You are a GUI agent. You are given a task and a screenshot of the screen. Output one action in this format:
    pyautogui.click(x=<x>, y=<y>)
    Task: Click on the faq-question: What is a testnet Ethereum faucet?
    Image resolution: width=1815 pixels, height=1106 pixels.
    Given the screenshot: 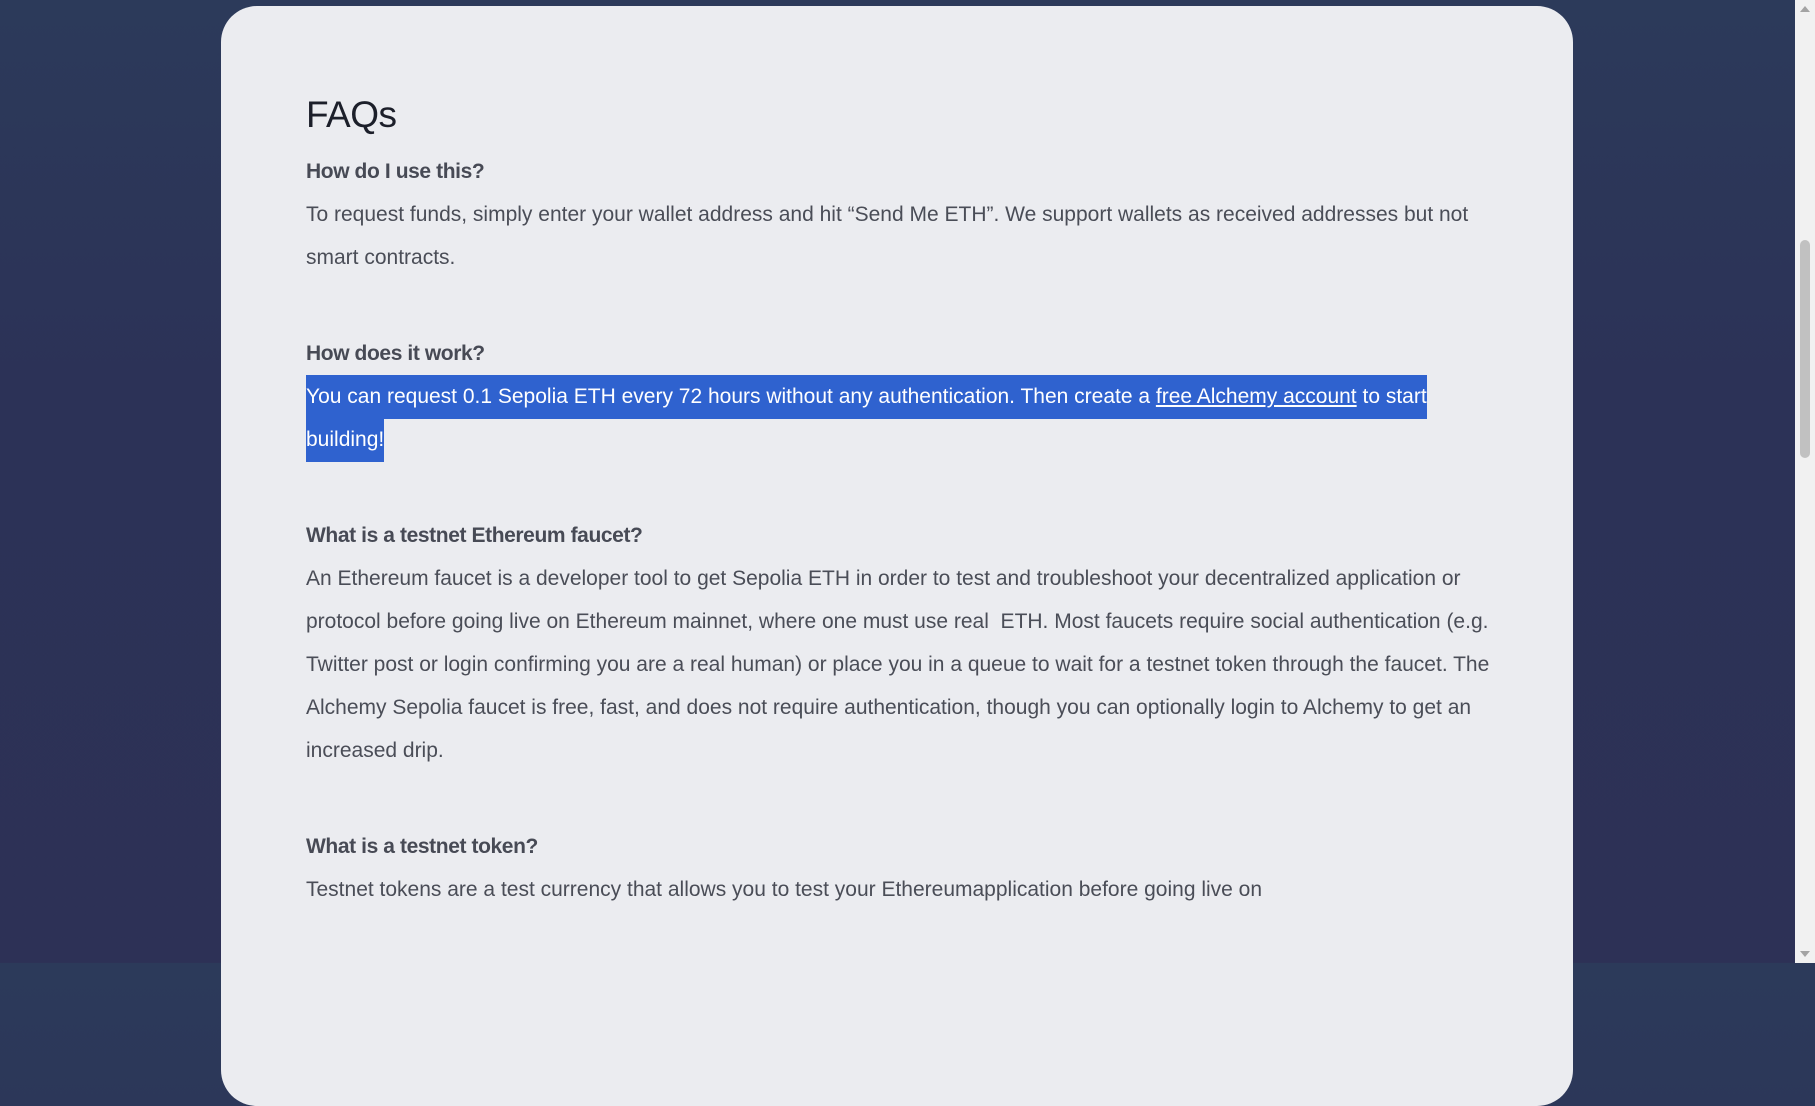 What is the action you would take?
    pyautogui.click(x=474, y=535)
    